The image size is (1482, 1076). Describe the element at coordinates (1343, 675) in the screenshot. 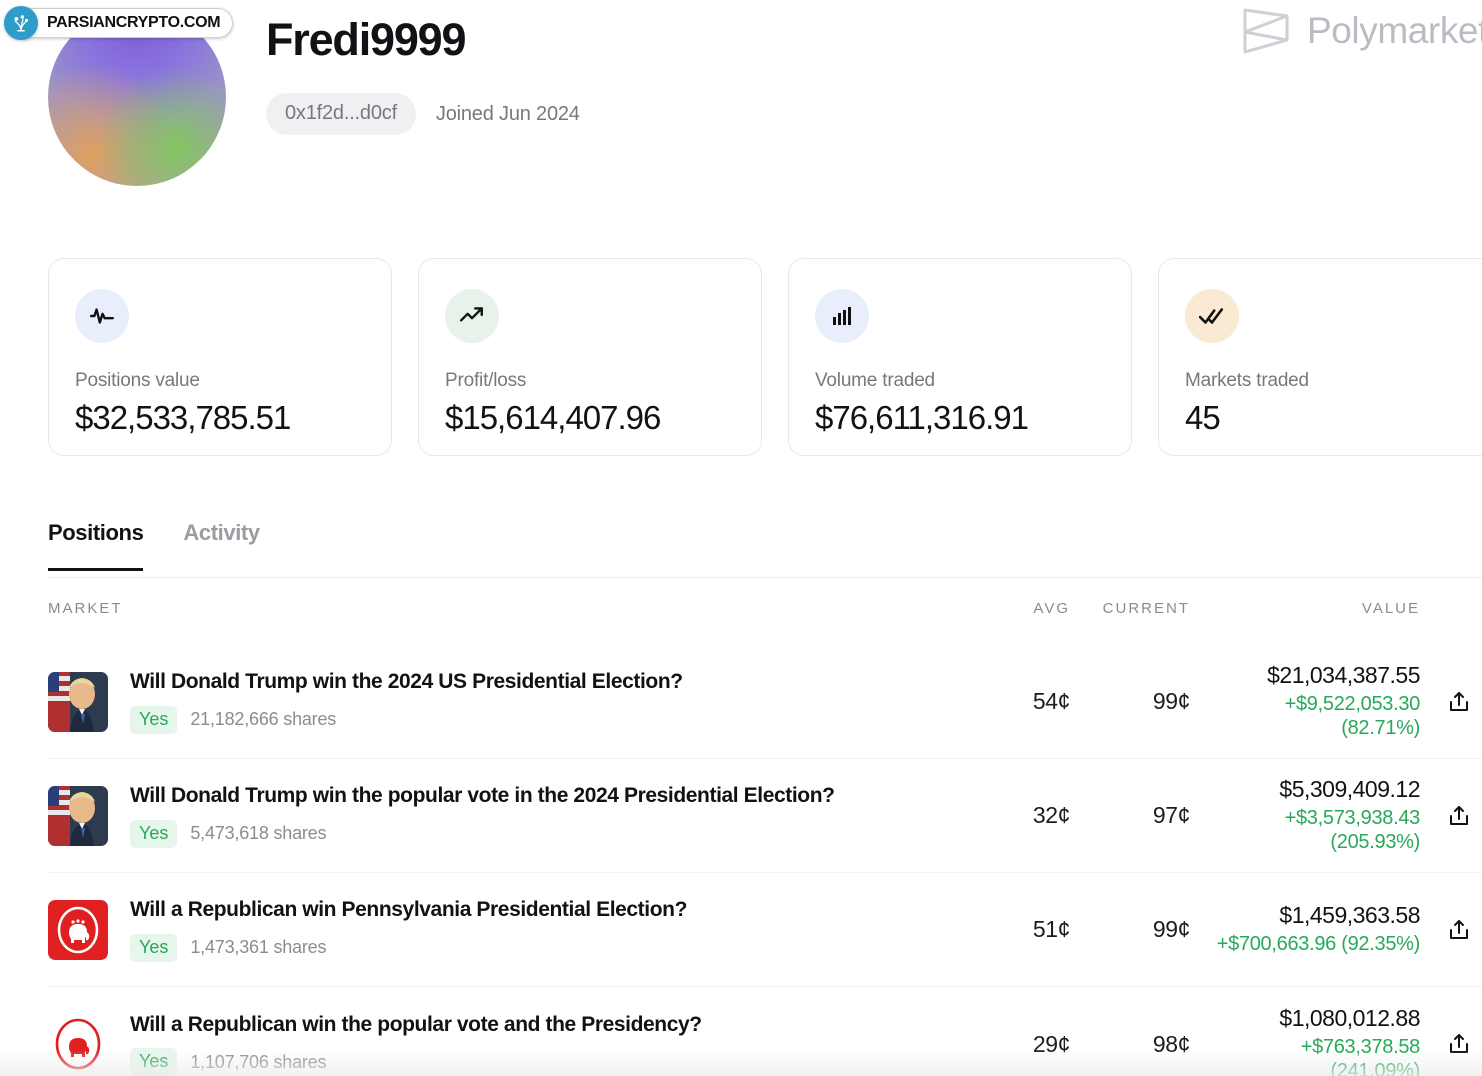

I see `position-value: $21,034,387.55` at that location.